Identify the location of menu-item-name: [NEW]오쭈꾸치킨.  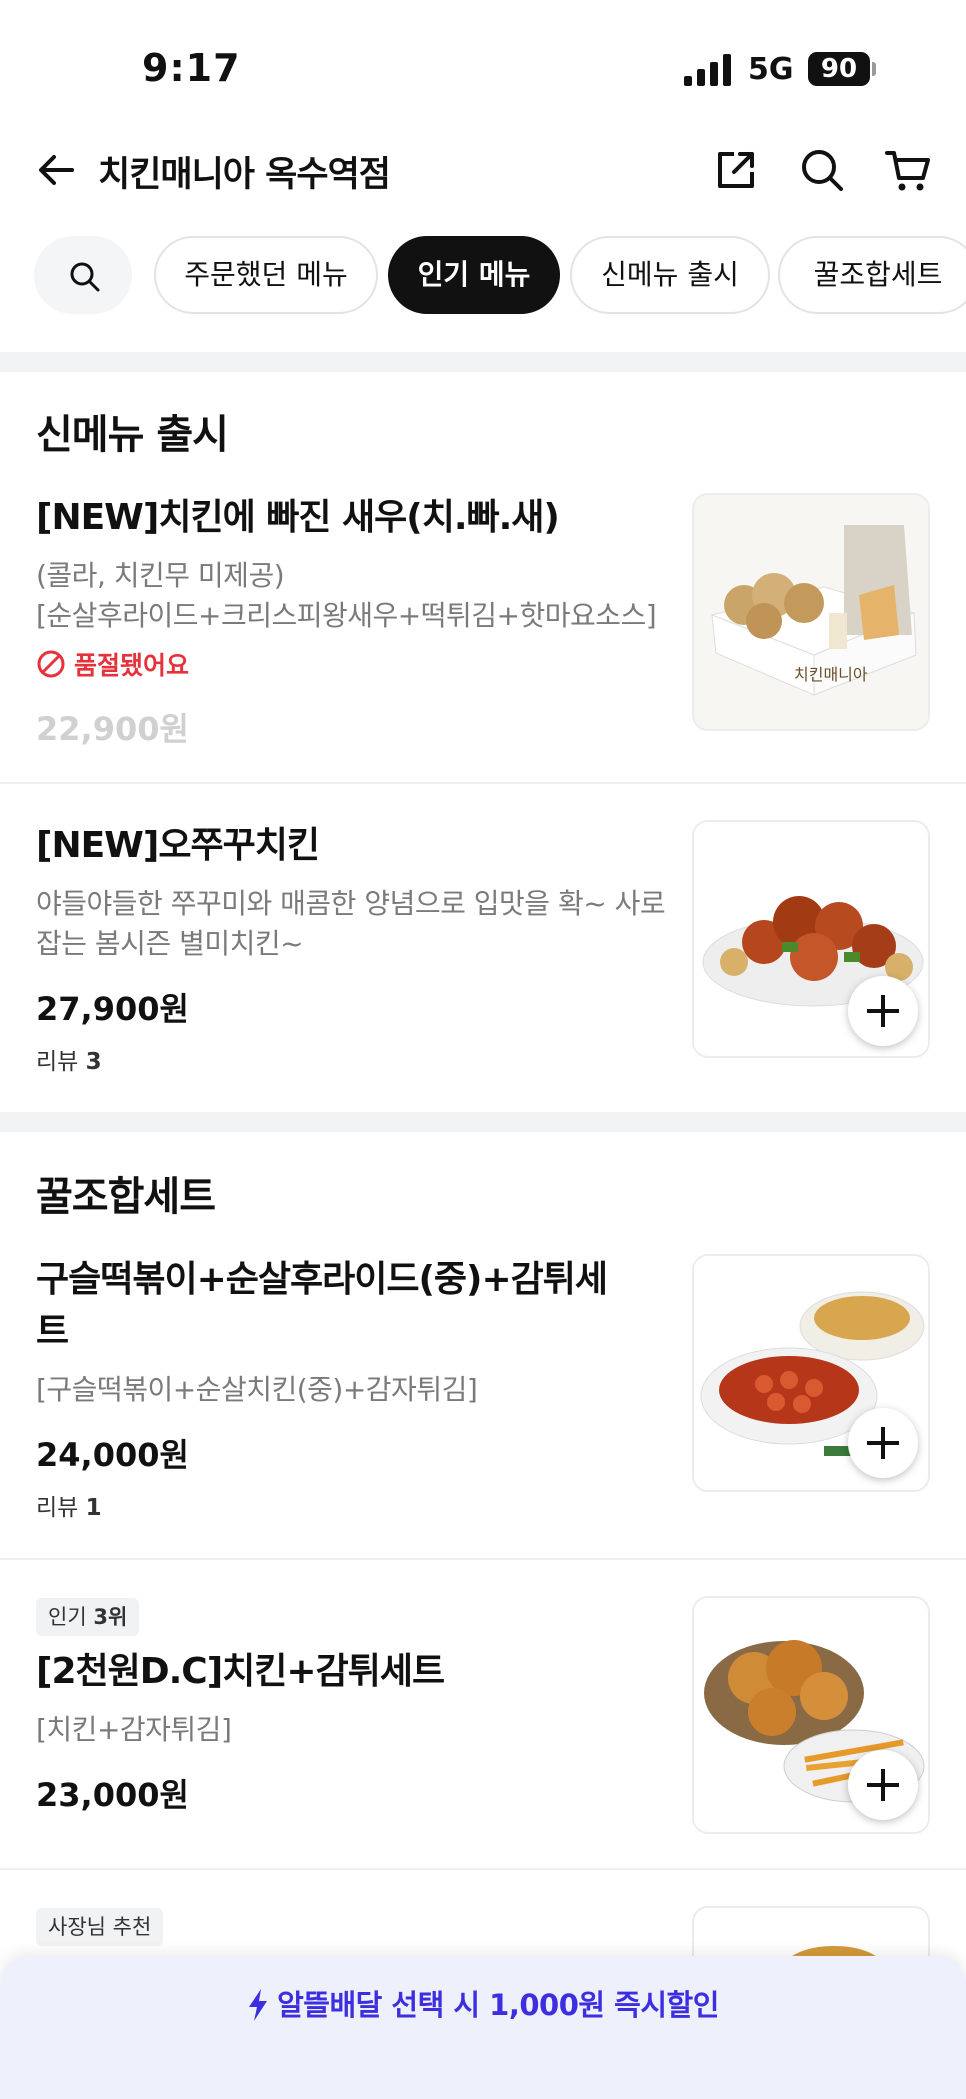
(356, 846).